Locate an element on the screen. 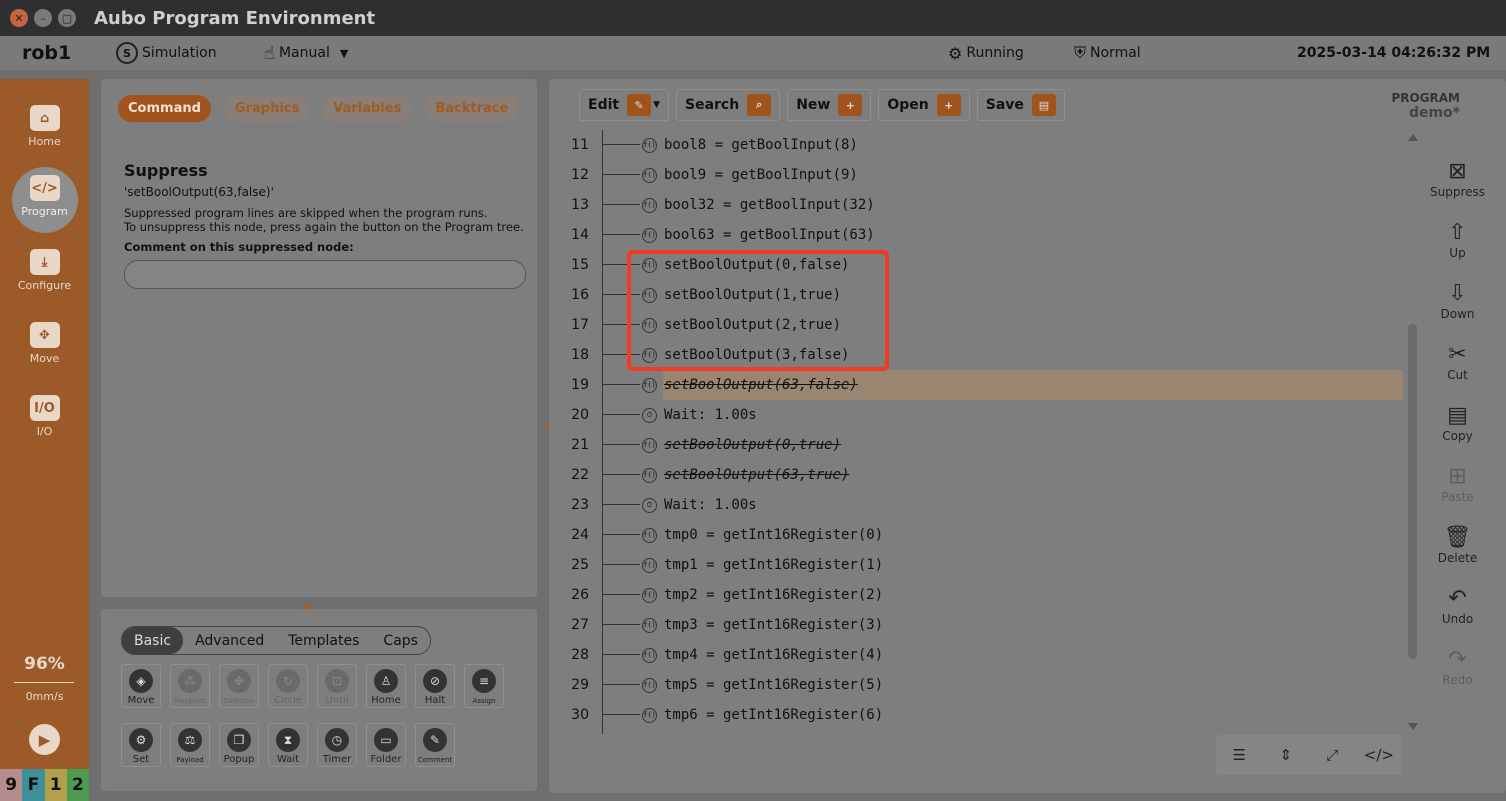  program-node: 12 f() bool9 = getBoolInput(9) is located at coordinates (979, 175).